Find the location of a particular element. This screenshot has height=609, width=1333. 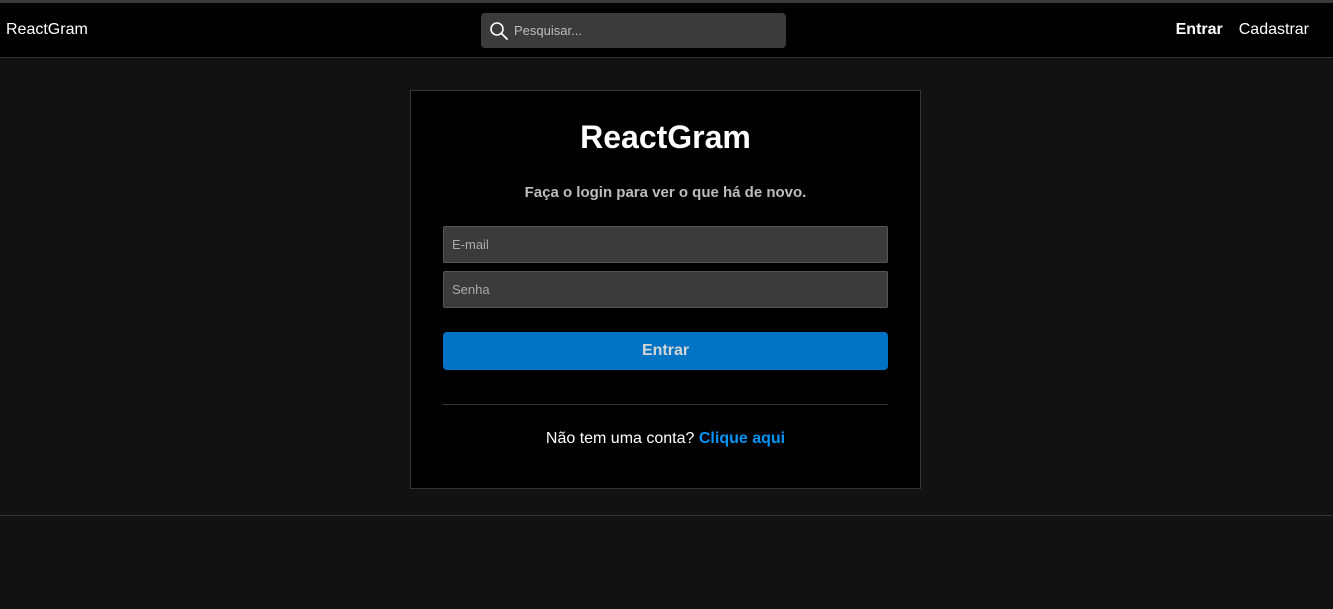

email-field is located at coordinates (665, 244).